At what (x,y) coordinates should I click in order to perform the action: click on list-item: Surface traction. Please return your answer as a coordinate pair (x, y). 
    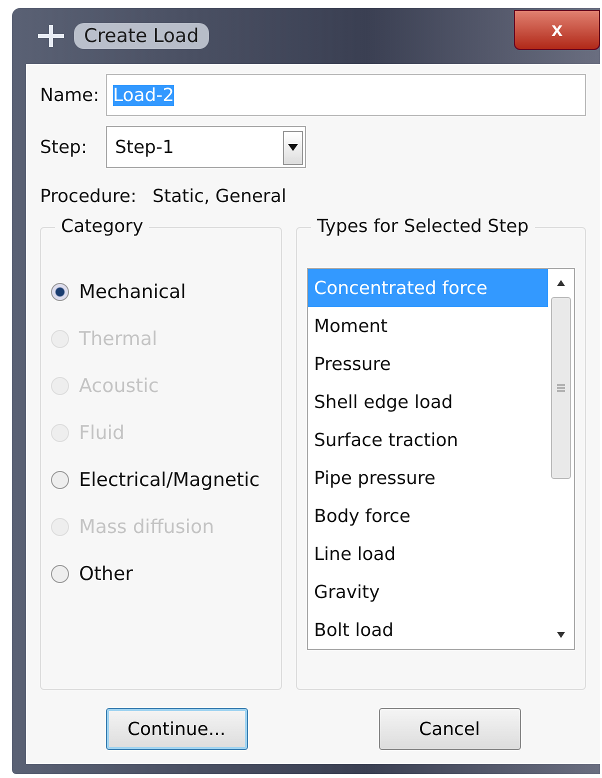
    Looking at the image, I should click on (428, 440).